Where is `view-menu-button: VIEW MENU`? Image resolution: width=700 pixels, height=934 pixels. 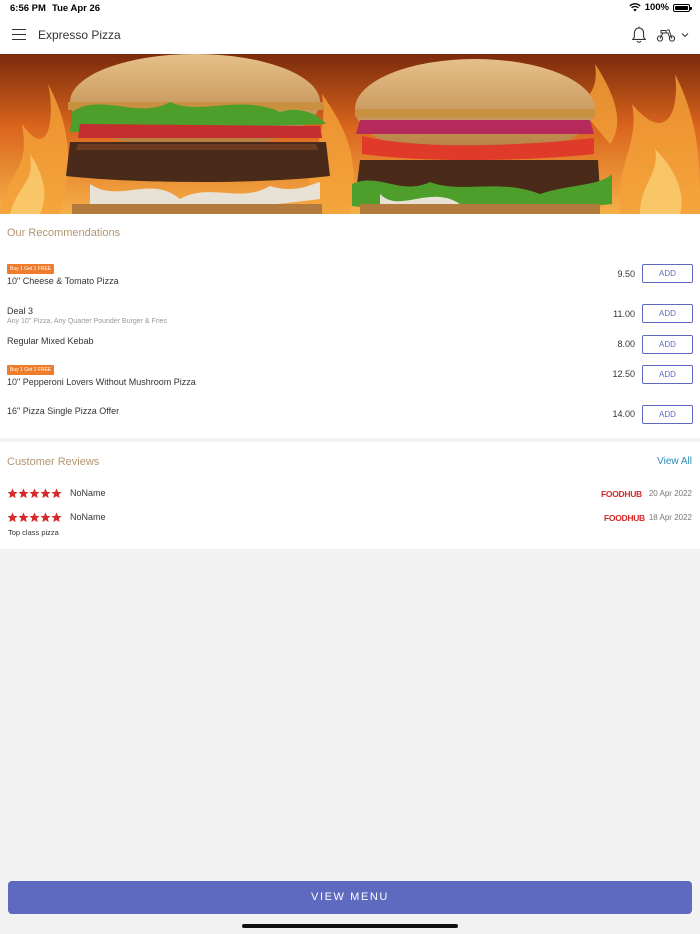
view-menu-button: VIEW MENU is located at coordinates (350, 897).